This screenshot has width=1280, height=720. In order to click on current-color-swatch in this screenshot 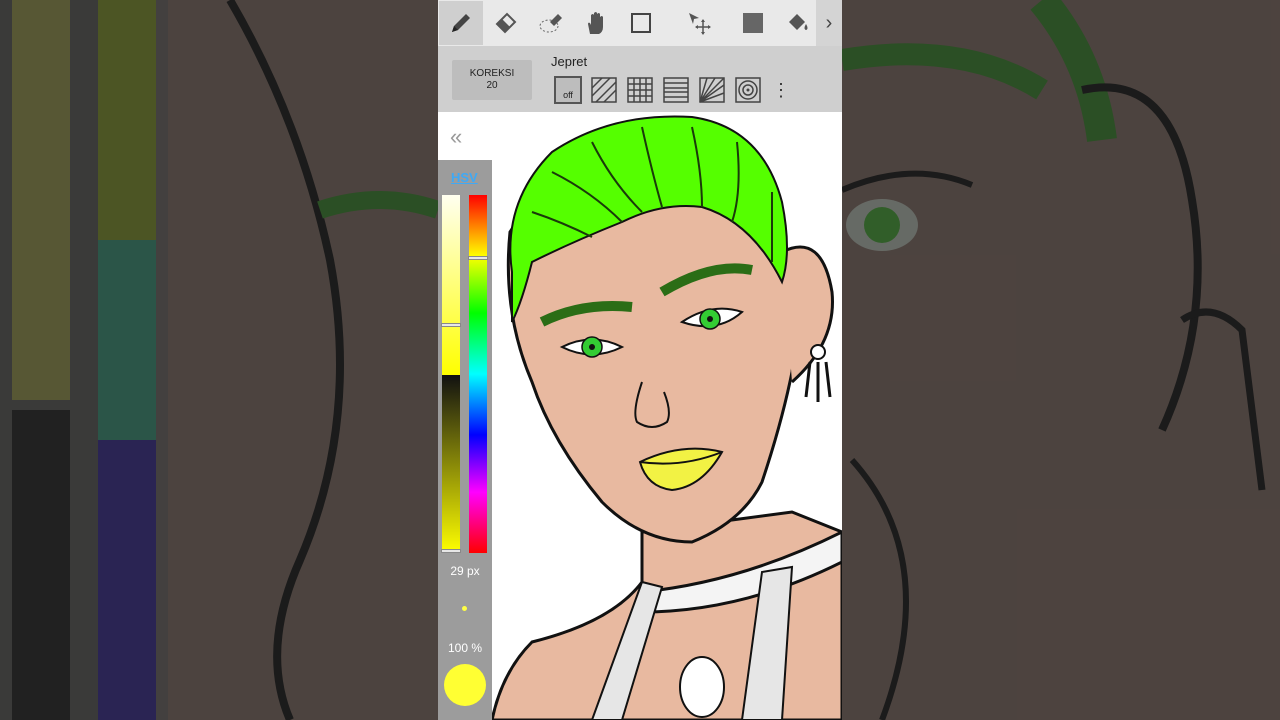, I will do `click(465, 685)`.